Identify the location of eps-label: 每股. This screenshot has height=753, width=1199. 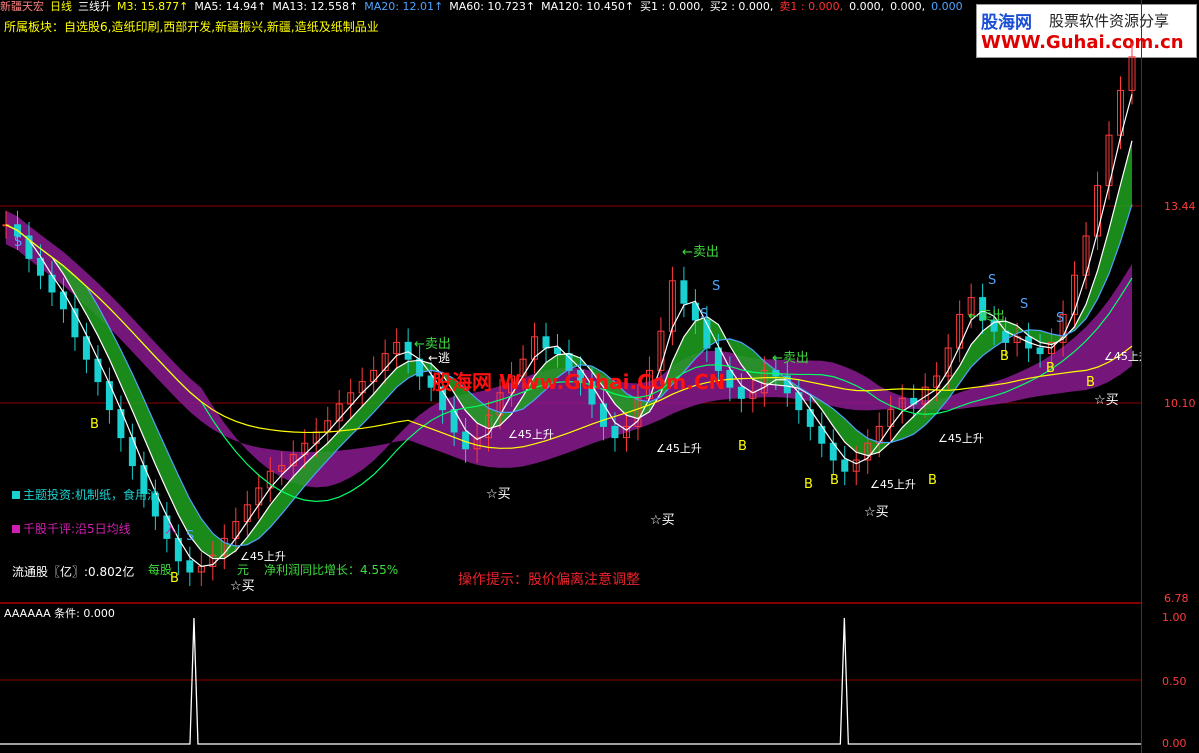
(160, 570).